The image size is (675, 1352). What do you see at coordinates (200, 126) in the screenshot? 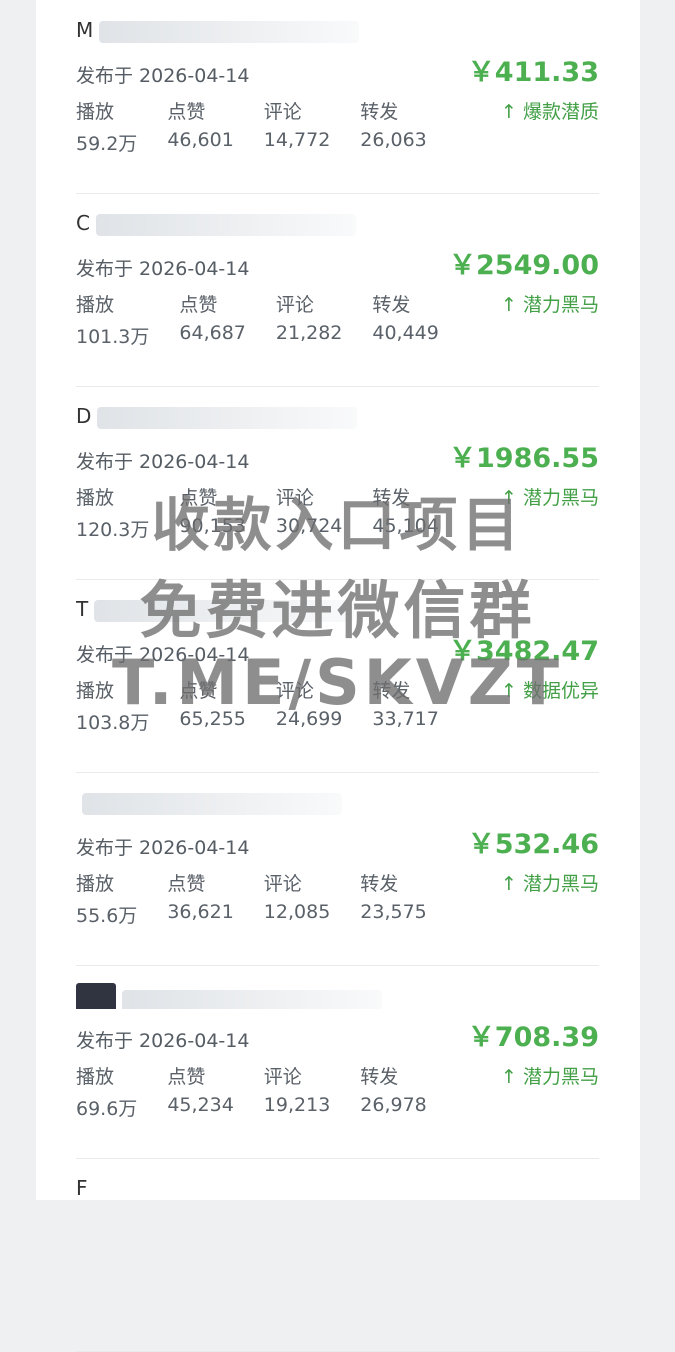
I see `stat-column: 点赞 46,601` at bounding box center [200, 126].